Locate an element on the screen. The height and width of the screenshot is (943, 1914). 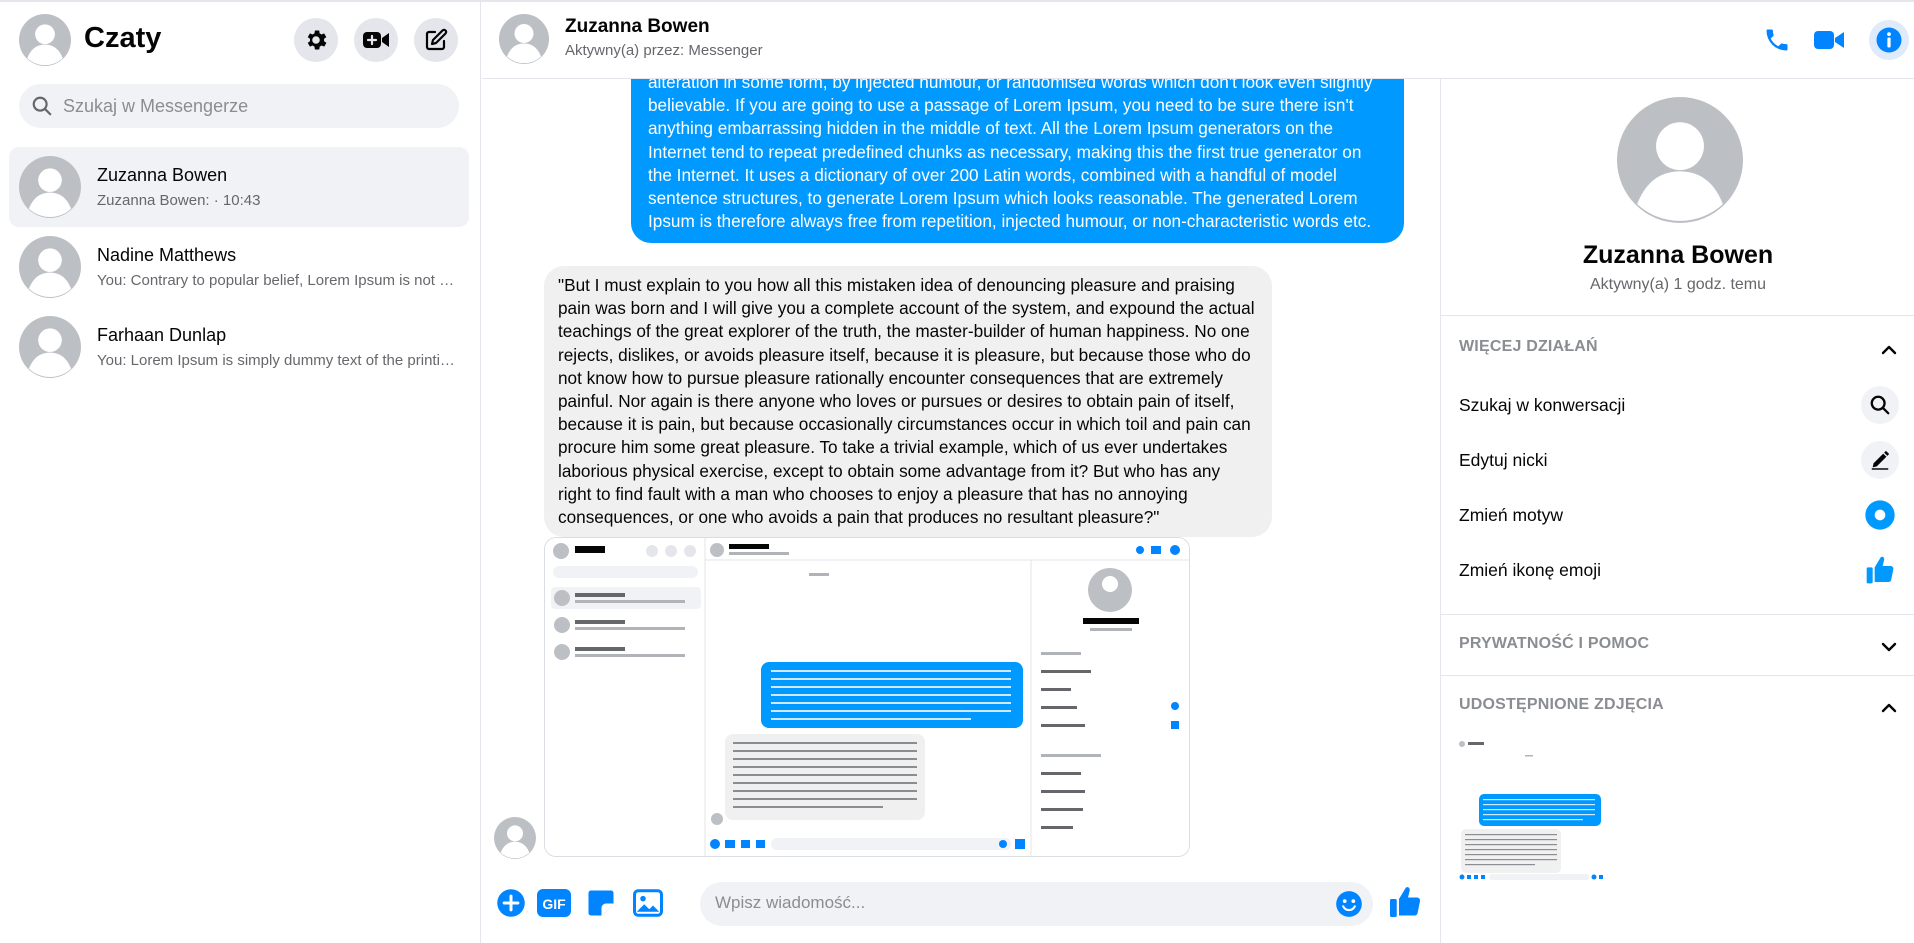
photo-button is located at coordinates (648, 903).